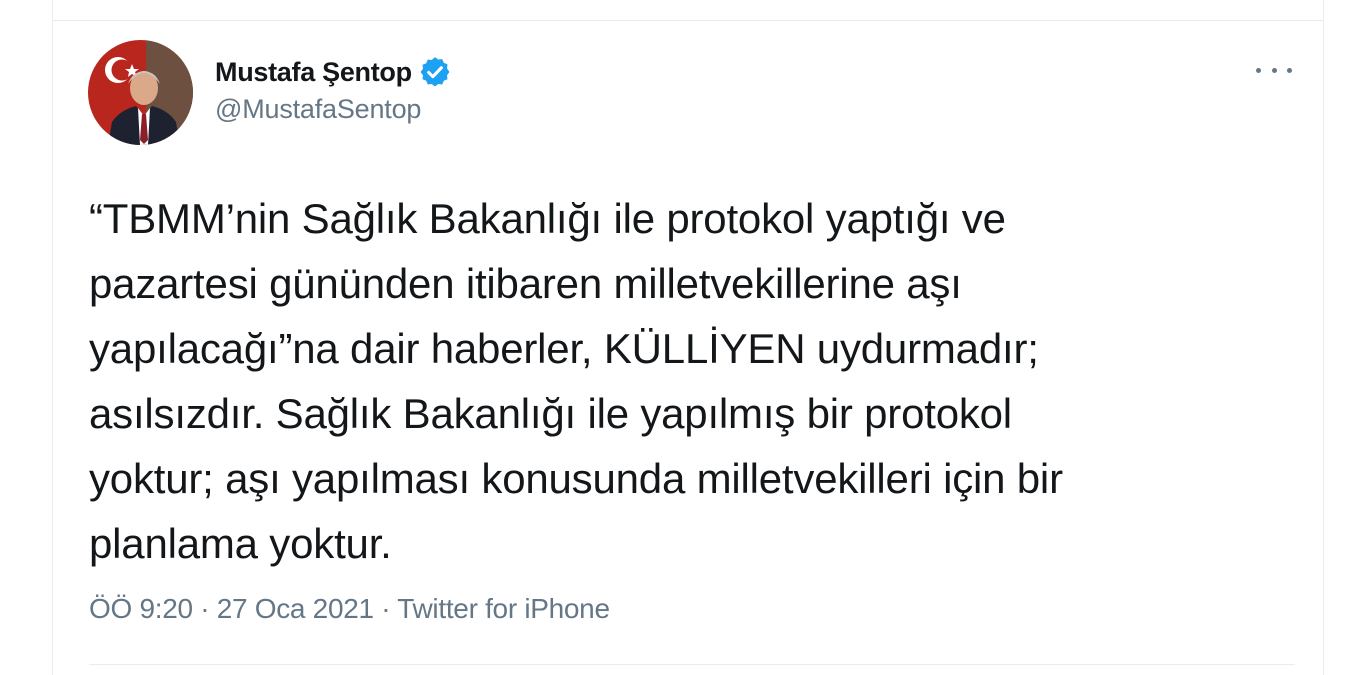 This screenshot has width=1372, height=675. What do you see at coordinates (313, 72) in the screenshot?
I see `display-name: Mustafa Şentop` at bounding box center [313, 72].